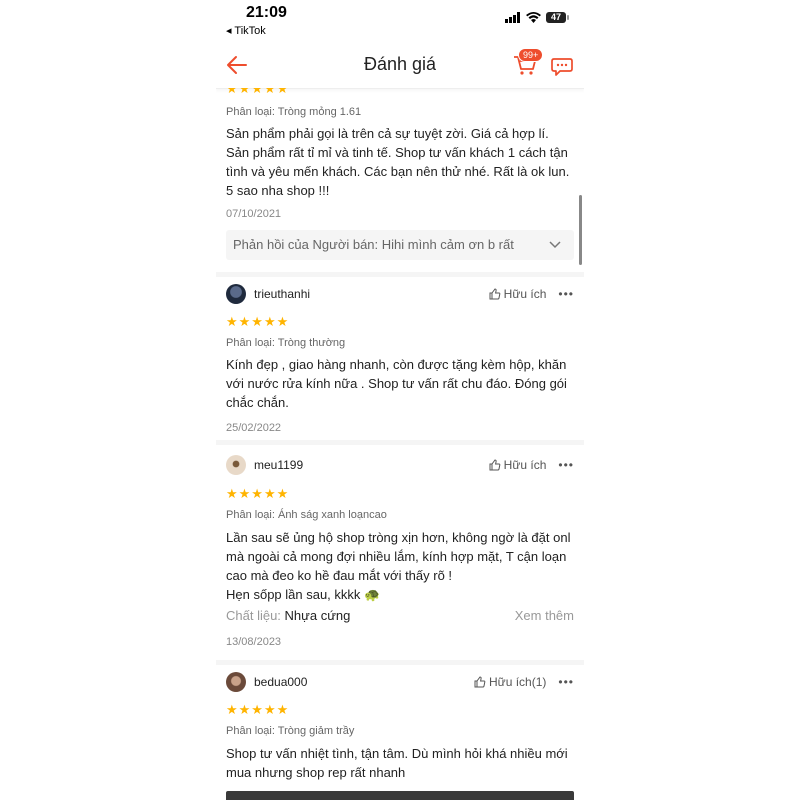 This screenshot has height=800, width=800. I want to click on status-bar: 21:09 ◂ TikTok 47, so click(400, 20).